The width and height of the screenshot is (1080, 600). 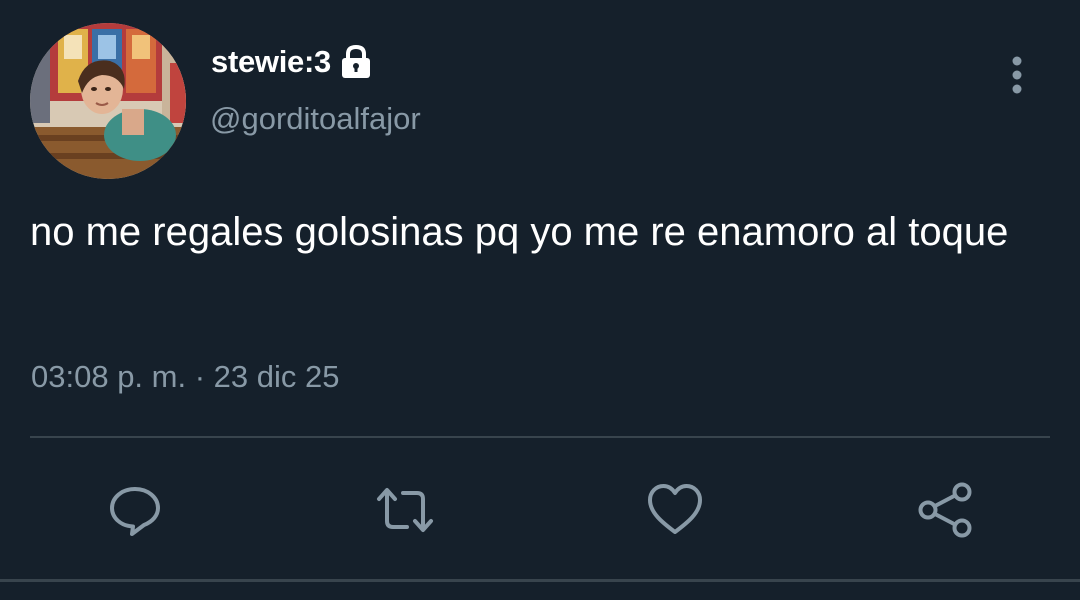 I want to click on heart-icon, so click(x=675, y=509).